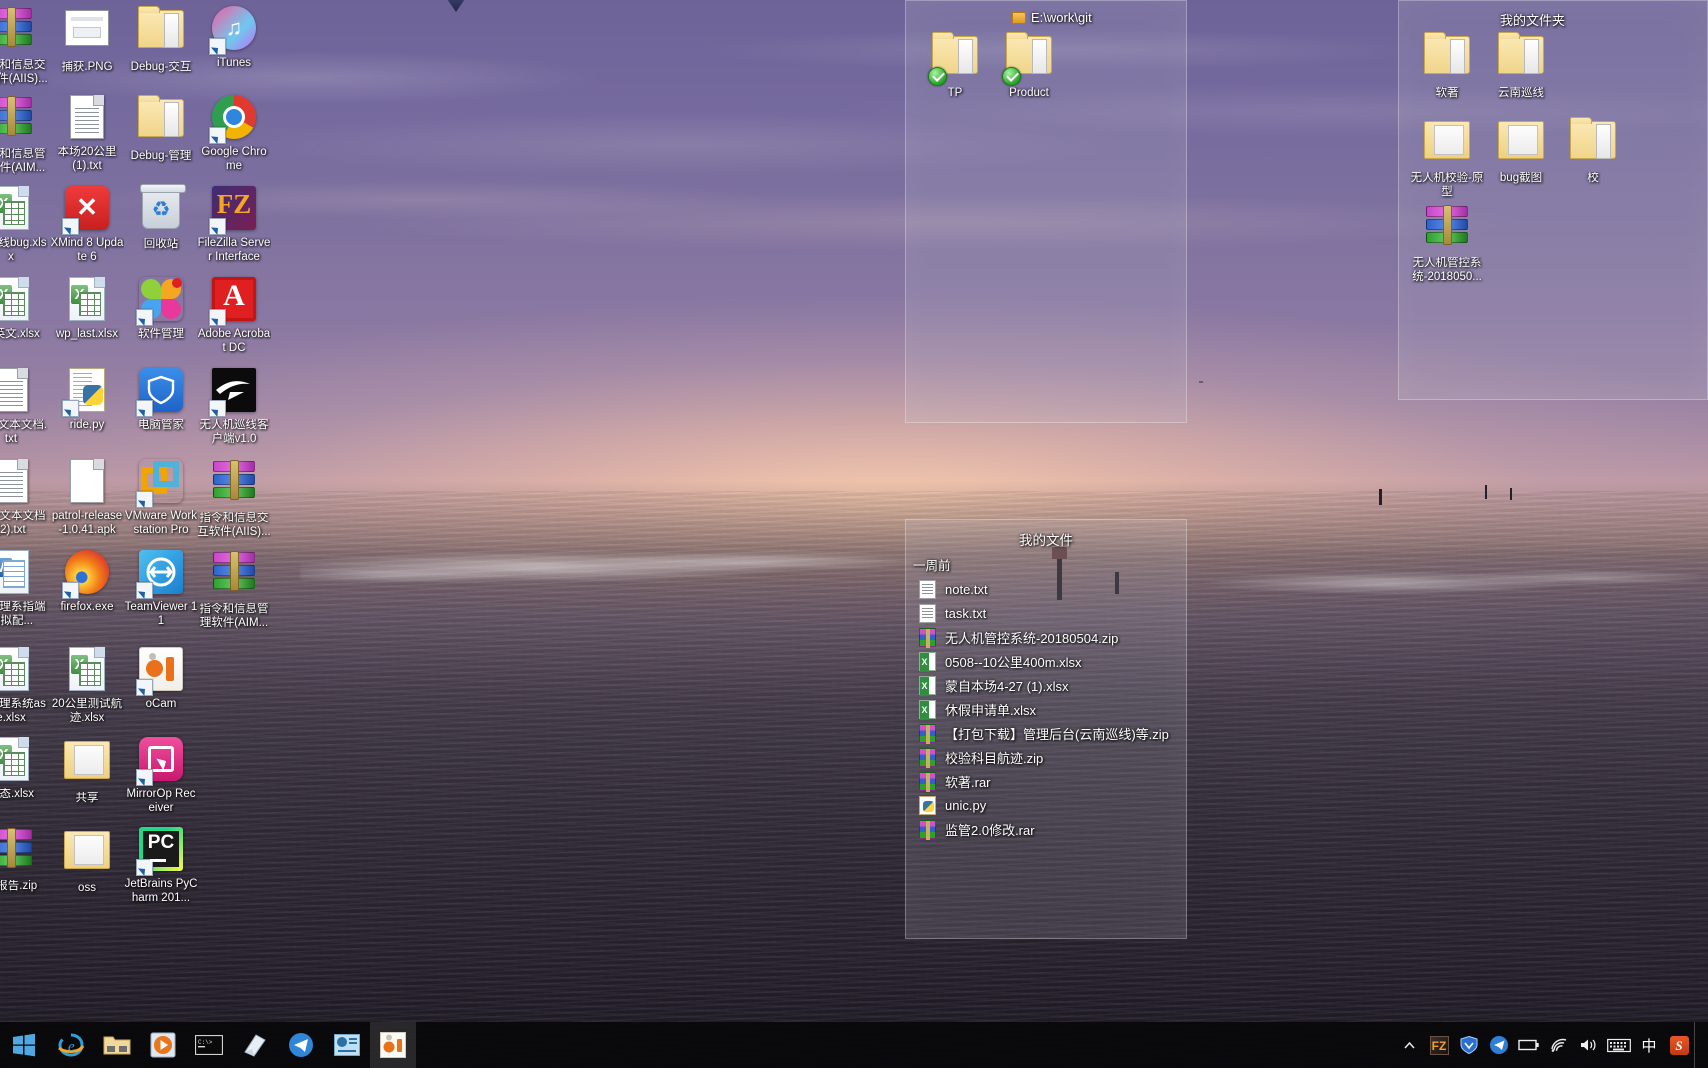 The image size is (1708, 1068). Describe the element at coordinates (1521, 65) in the screenshot. I see `fence-myfolders-item: 云南巡线` at that location.